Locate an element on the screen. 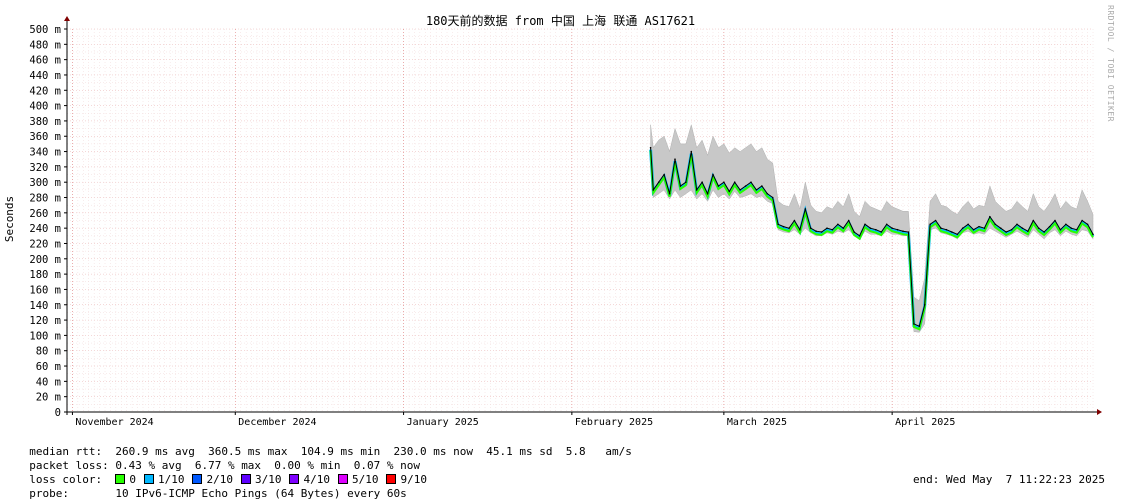  y-tick-label: 360 m is located at coordinates (45, 137).